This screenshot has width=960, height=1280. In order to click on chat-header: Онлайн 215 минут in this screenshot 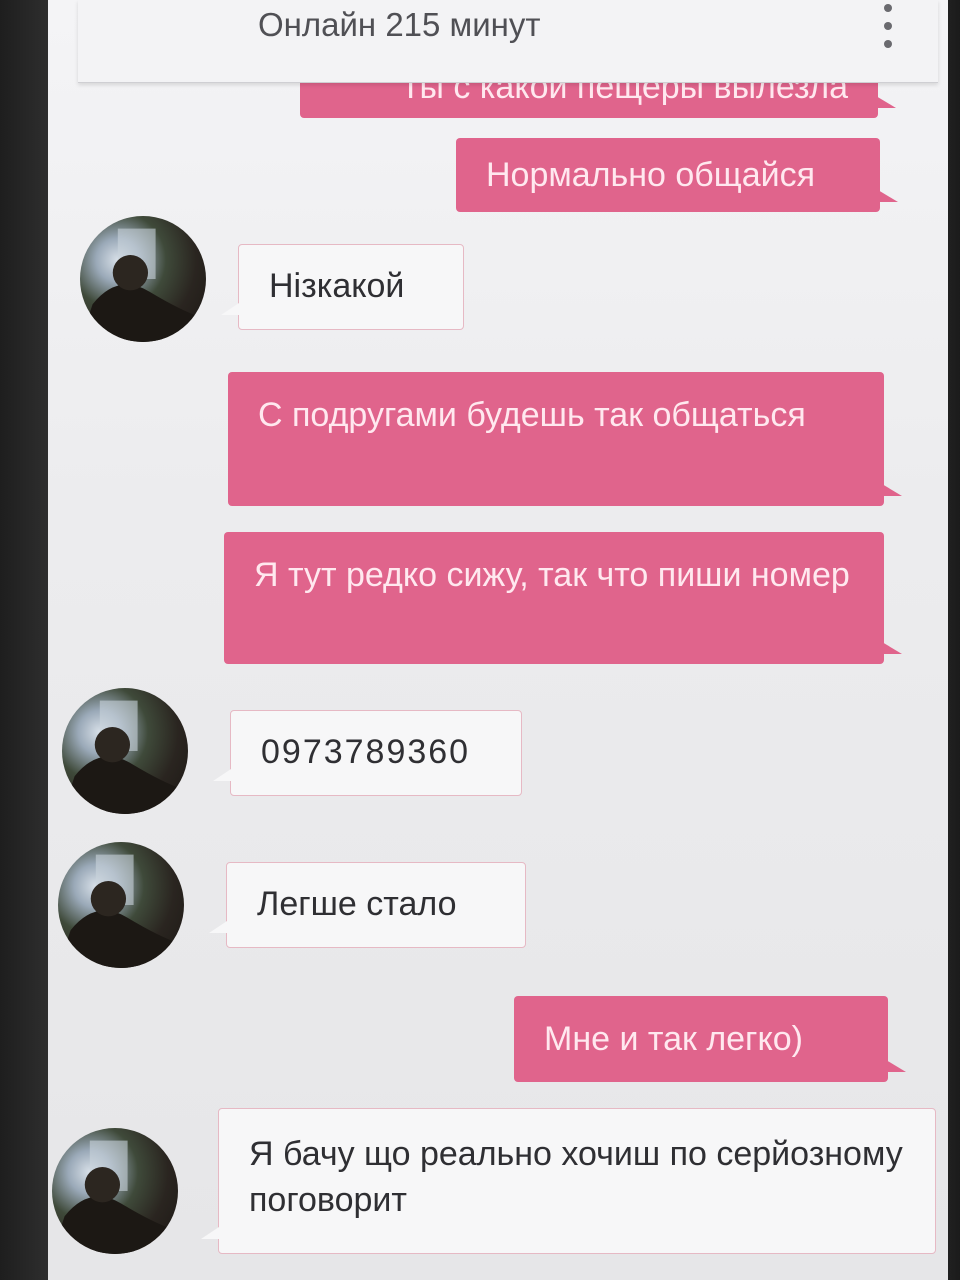, I will do `click(508, 41)`.